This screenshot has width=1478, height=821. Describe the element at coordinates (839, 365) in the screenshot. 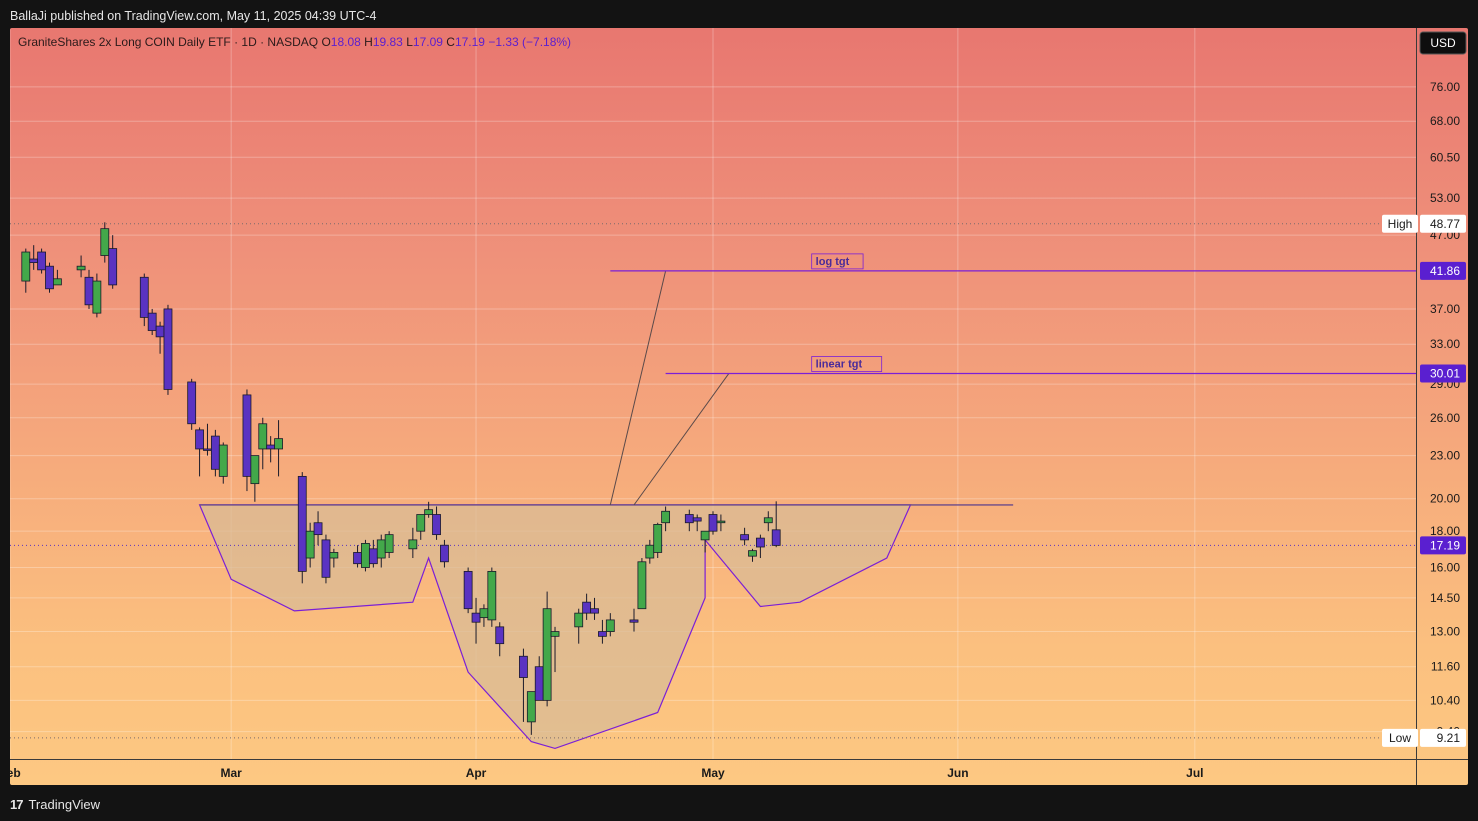

I see `level-label: linear tgt` at that location.